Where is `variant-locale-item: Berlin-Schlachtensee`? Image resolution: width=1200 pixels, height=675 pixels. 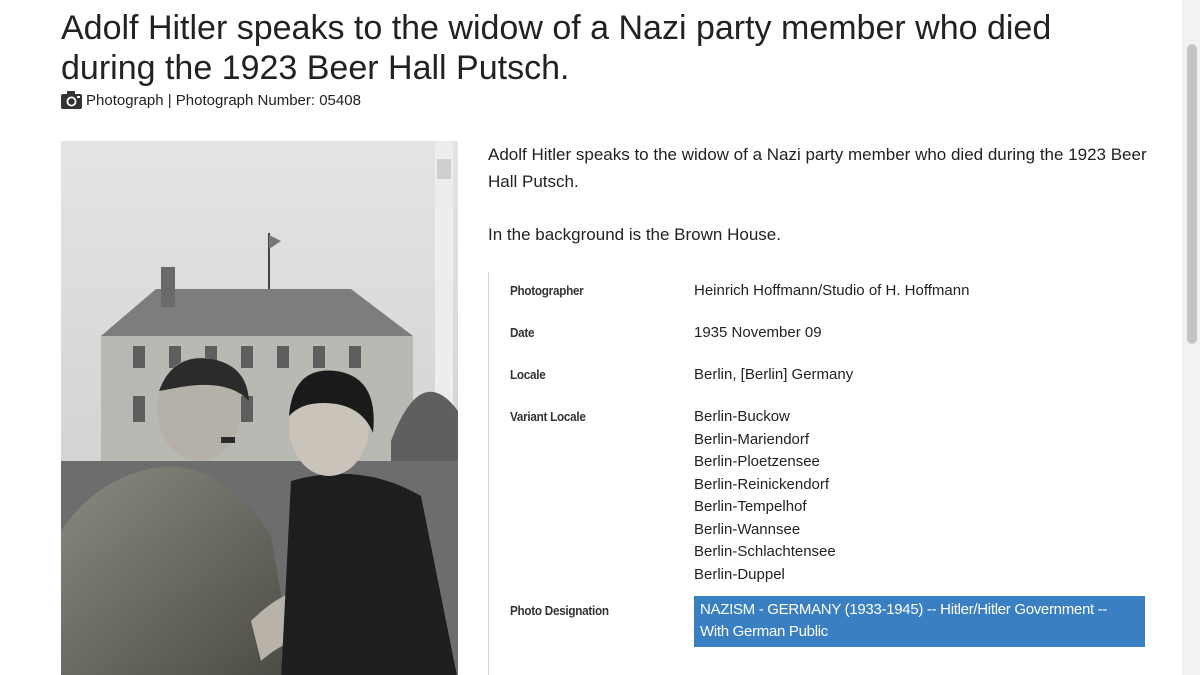
variant-locale-item: Berlin-Schlachtensee is located at coordinates (765, 551).